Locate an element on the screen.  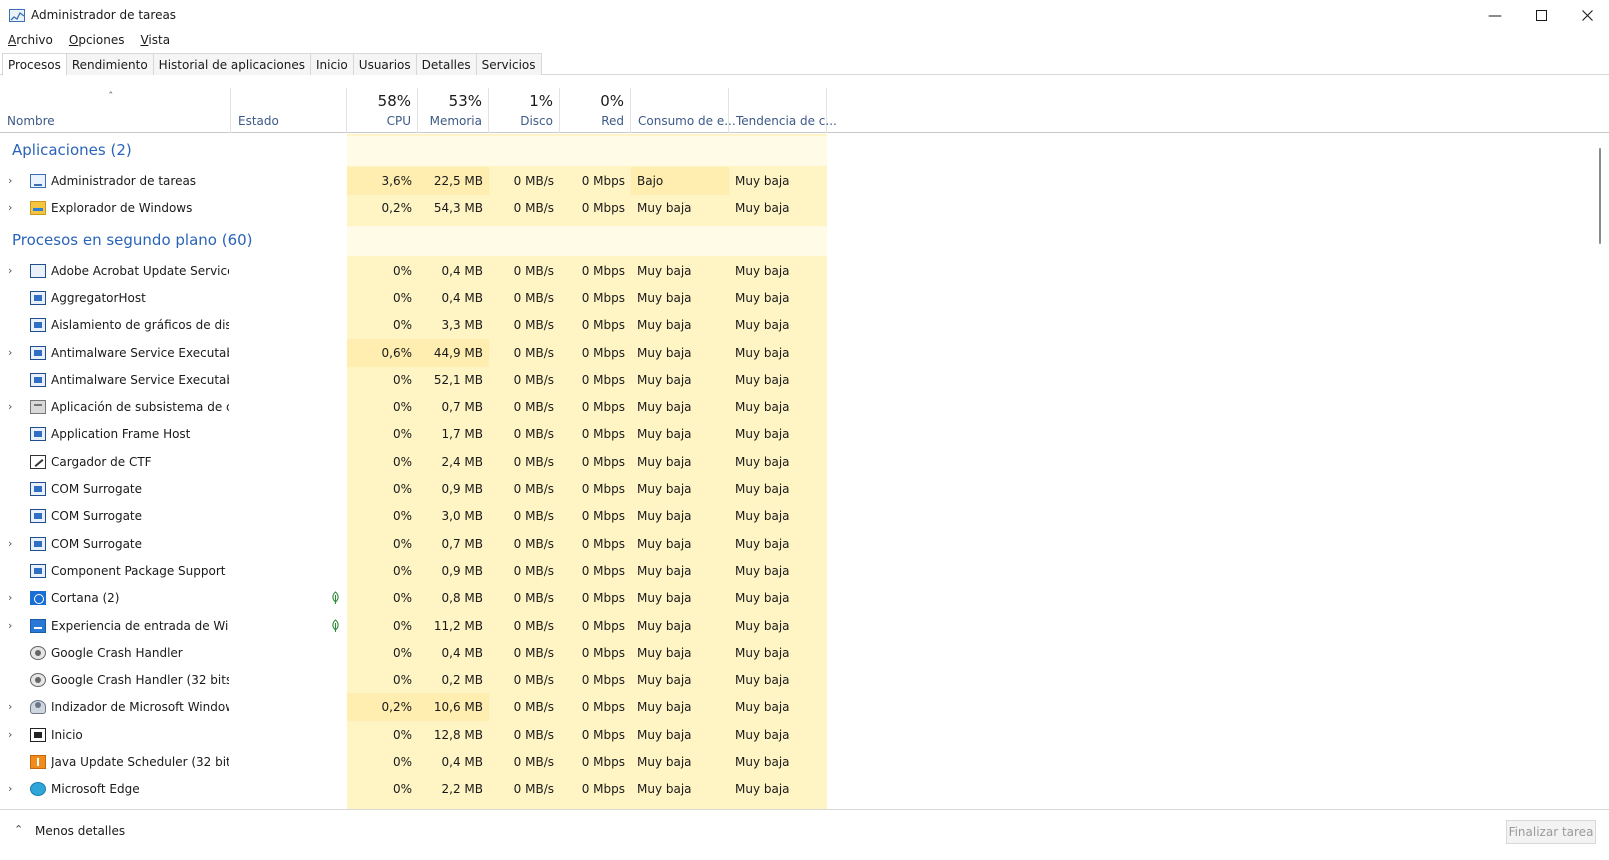
menu-archivo: Archivo is located at coordinates (30, 41).